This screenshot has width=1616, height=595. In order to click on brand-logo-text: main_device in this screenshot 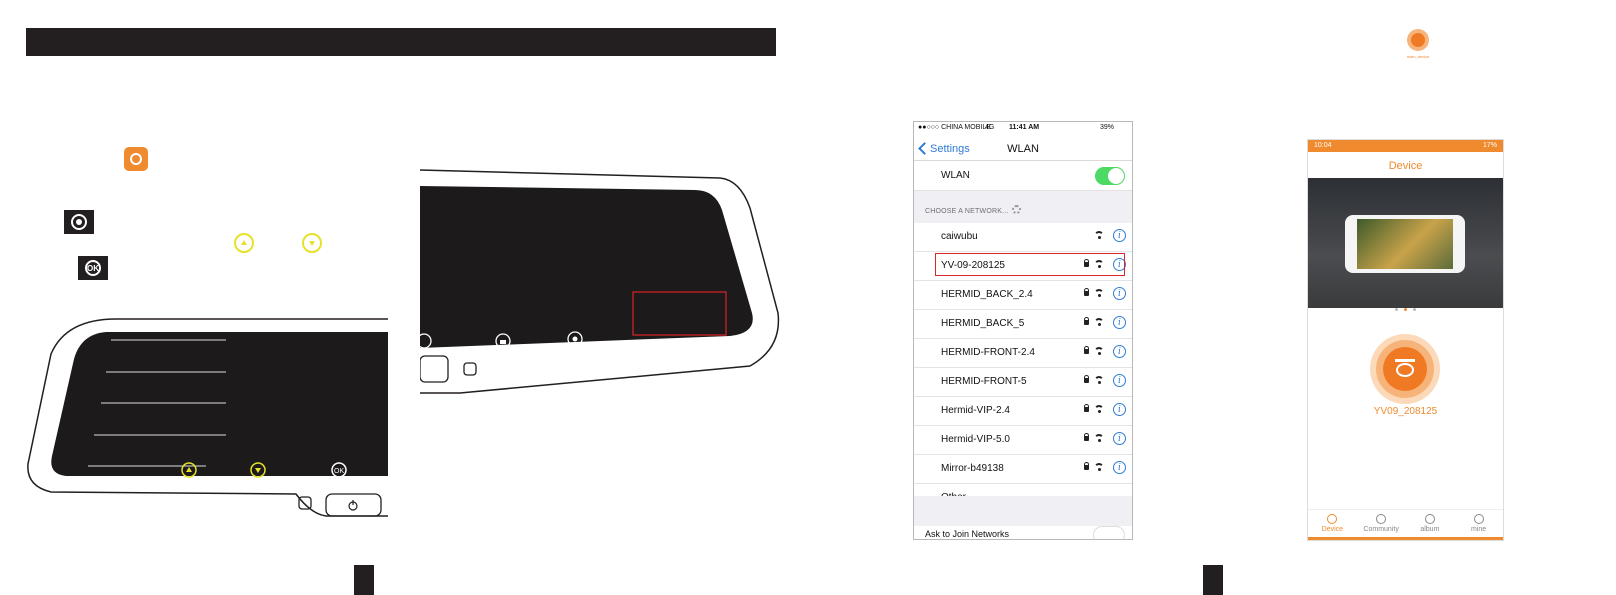, I will do `click(1418, 56)`.